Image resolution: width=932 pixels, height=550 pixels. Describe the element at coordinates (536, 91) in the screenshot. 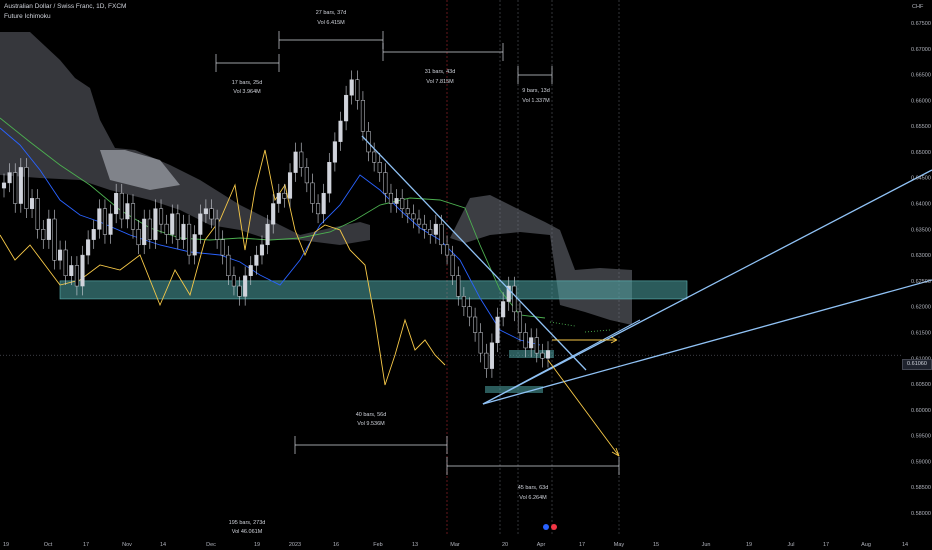

I see `measure-label: 9 bars, 13d` at that location.